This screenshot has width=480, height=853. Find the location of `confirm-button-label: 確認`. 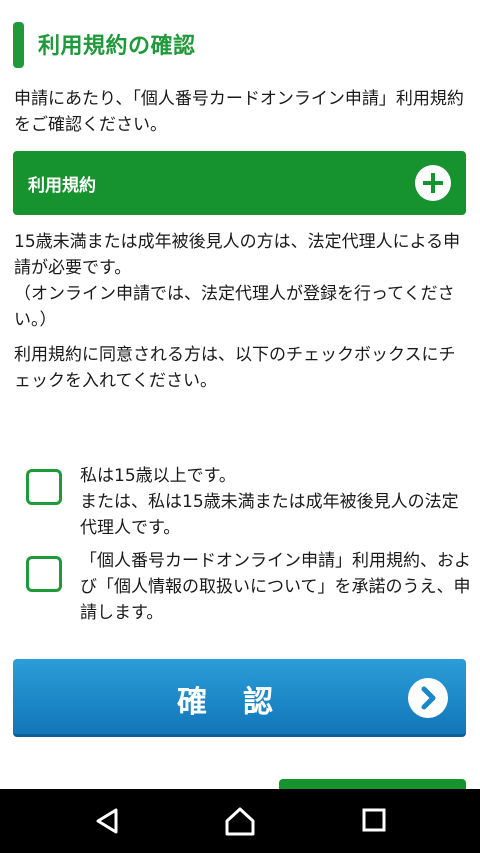

confirm-button-label: 確認 is located at coordinates (243, 702).